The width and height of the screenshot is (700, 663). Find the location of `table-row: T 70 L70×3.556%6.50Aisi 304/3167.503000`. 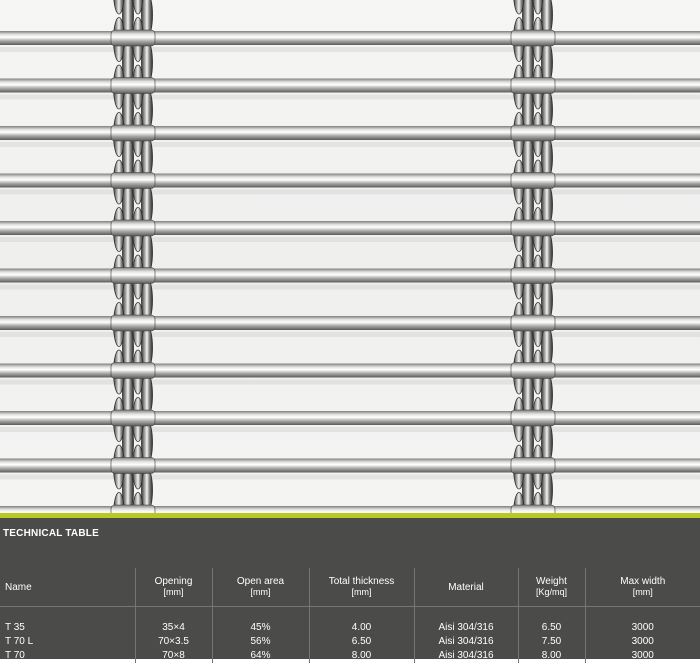

table-row: T 70 L70×3.556%6.50Aisi 304/3167.503000 is located at coordinates (350, 642).